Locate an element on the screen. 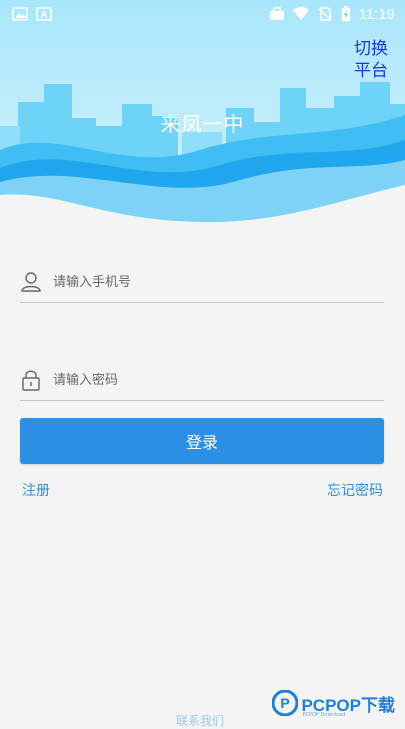 The height and width of the screenshot is (729, 405). svg-text: A is located at coordinates (43, 15).